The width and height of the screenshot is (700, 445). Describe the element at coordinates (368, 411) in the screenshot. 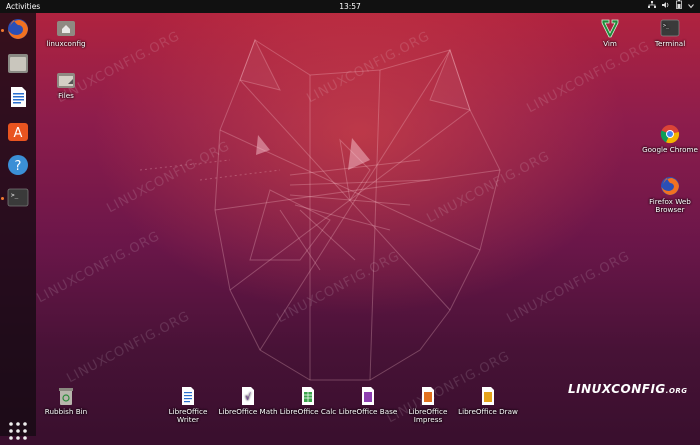

I see `desktop-icon-label: LibreOffice Base` at that location.